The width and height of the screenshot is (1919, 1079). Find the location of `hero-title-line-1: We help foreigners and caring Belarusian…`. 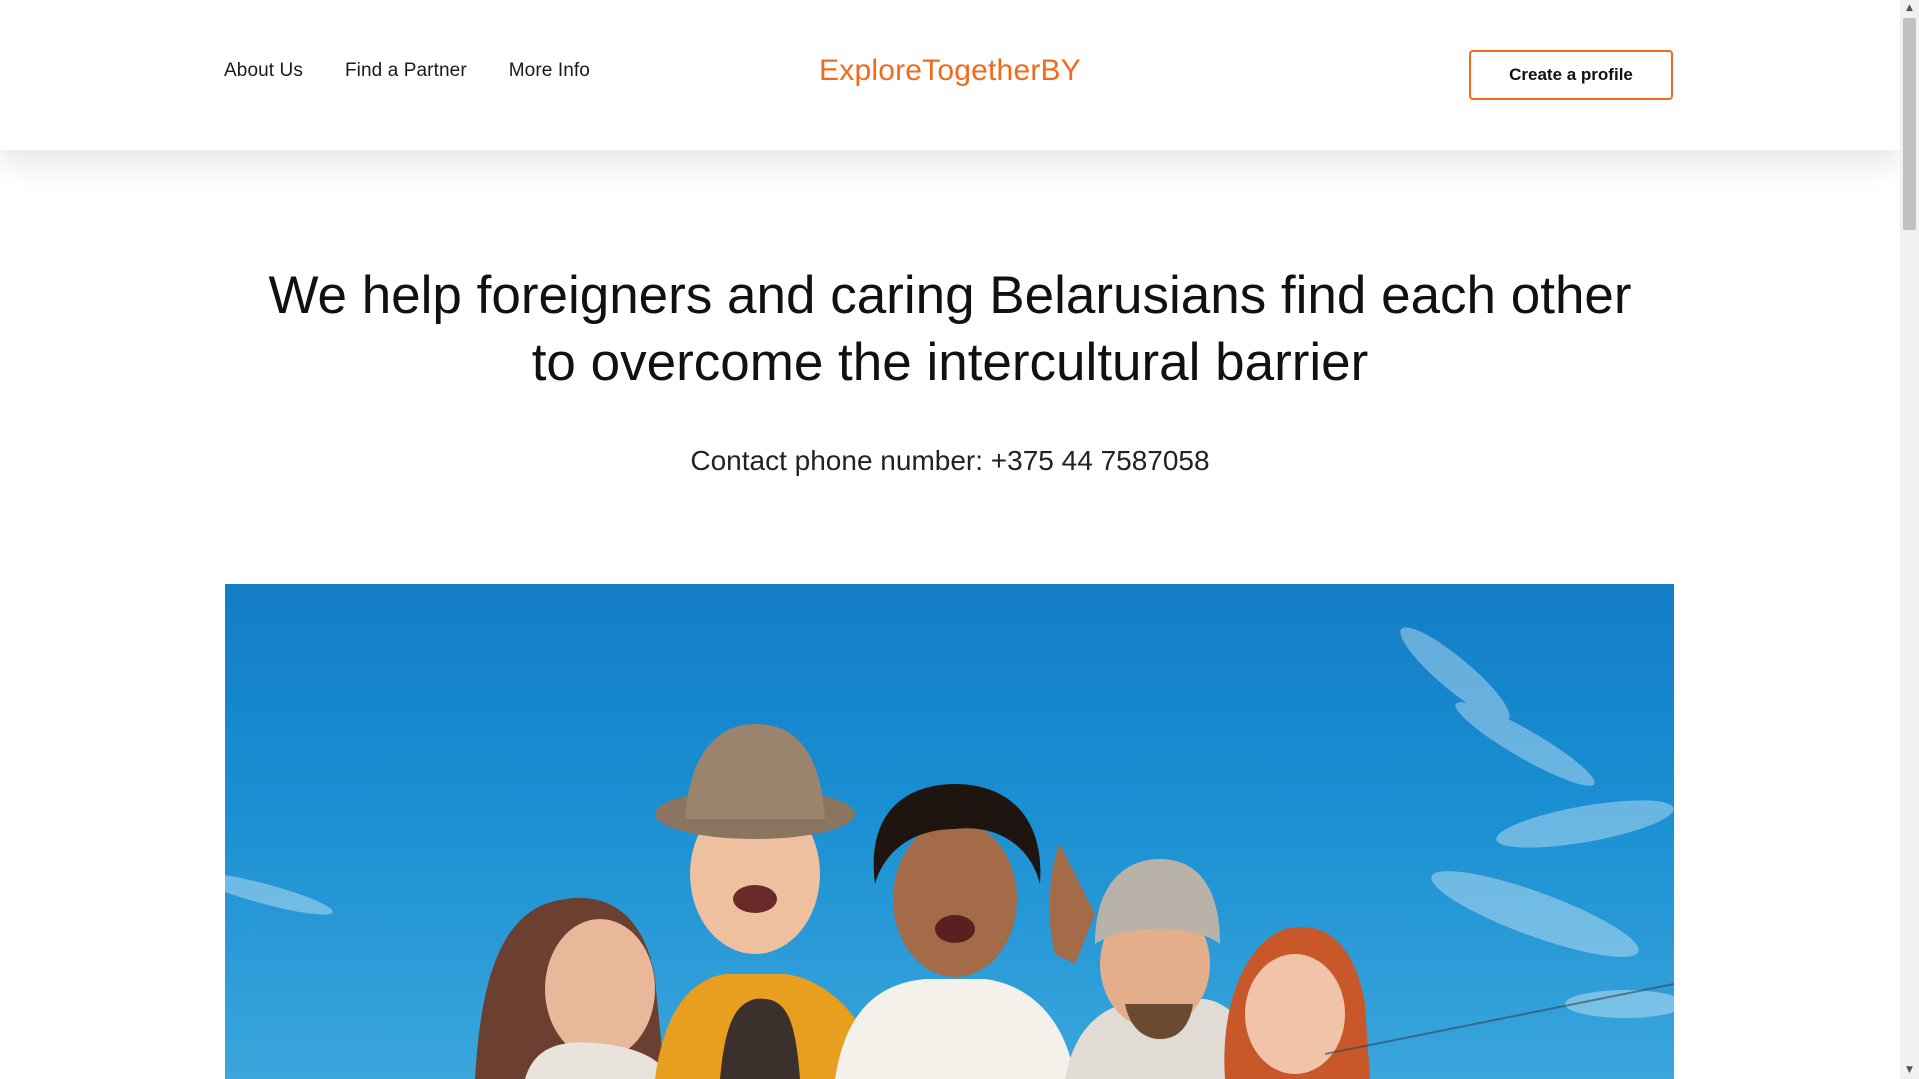

hero-title-line-1: We help foreigners and caring Belarusian… is located at coordinates (950, 295).